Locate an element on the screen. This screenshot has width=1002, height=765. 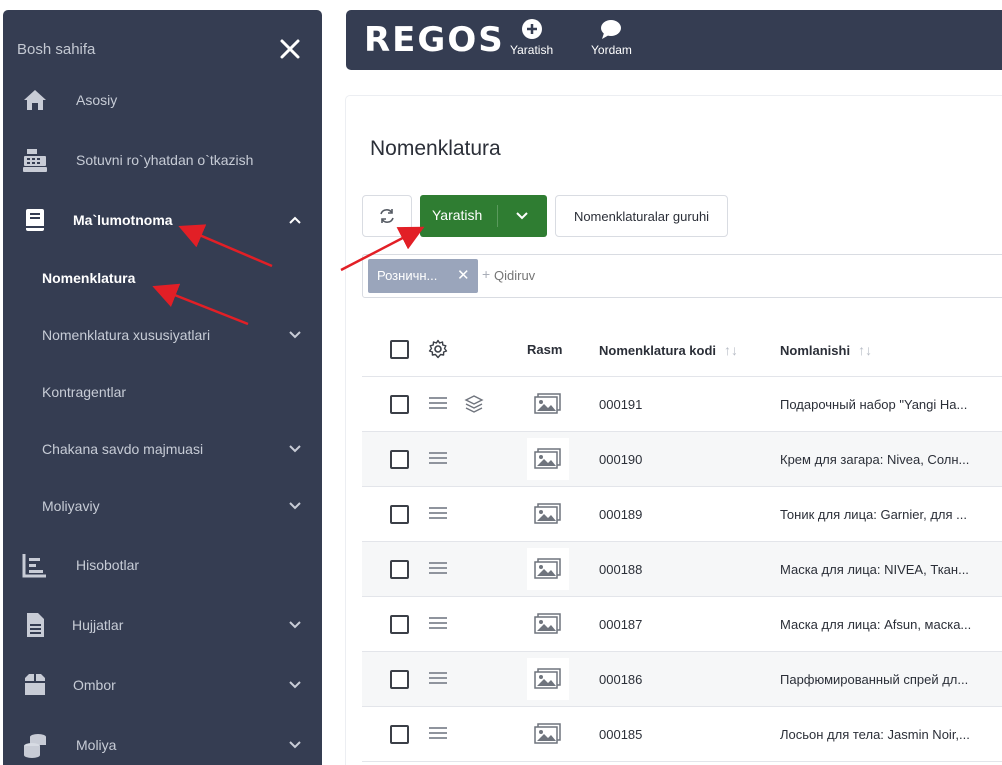
sidebar-item-hujjatlar: Hujjatlar is located at coordinates (162, 625).